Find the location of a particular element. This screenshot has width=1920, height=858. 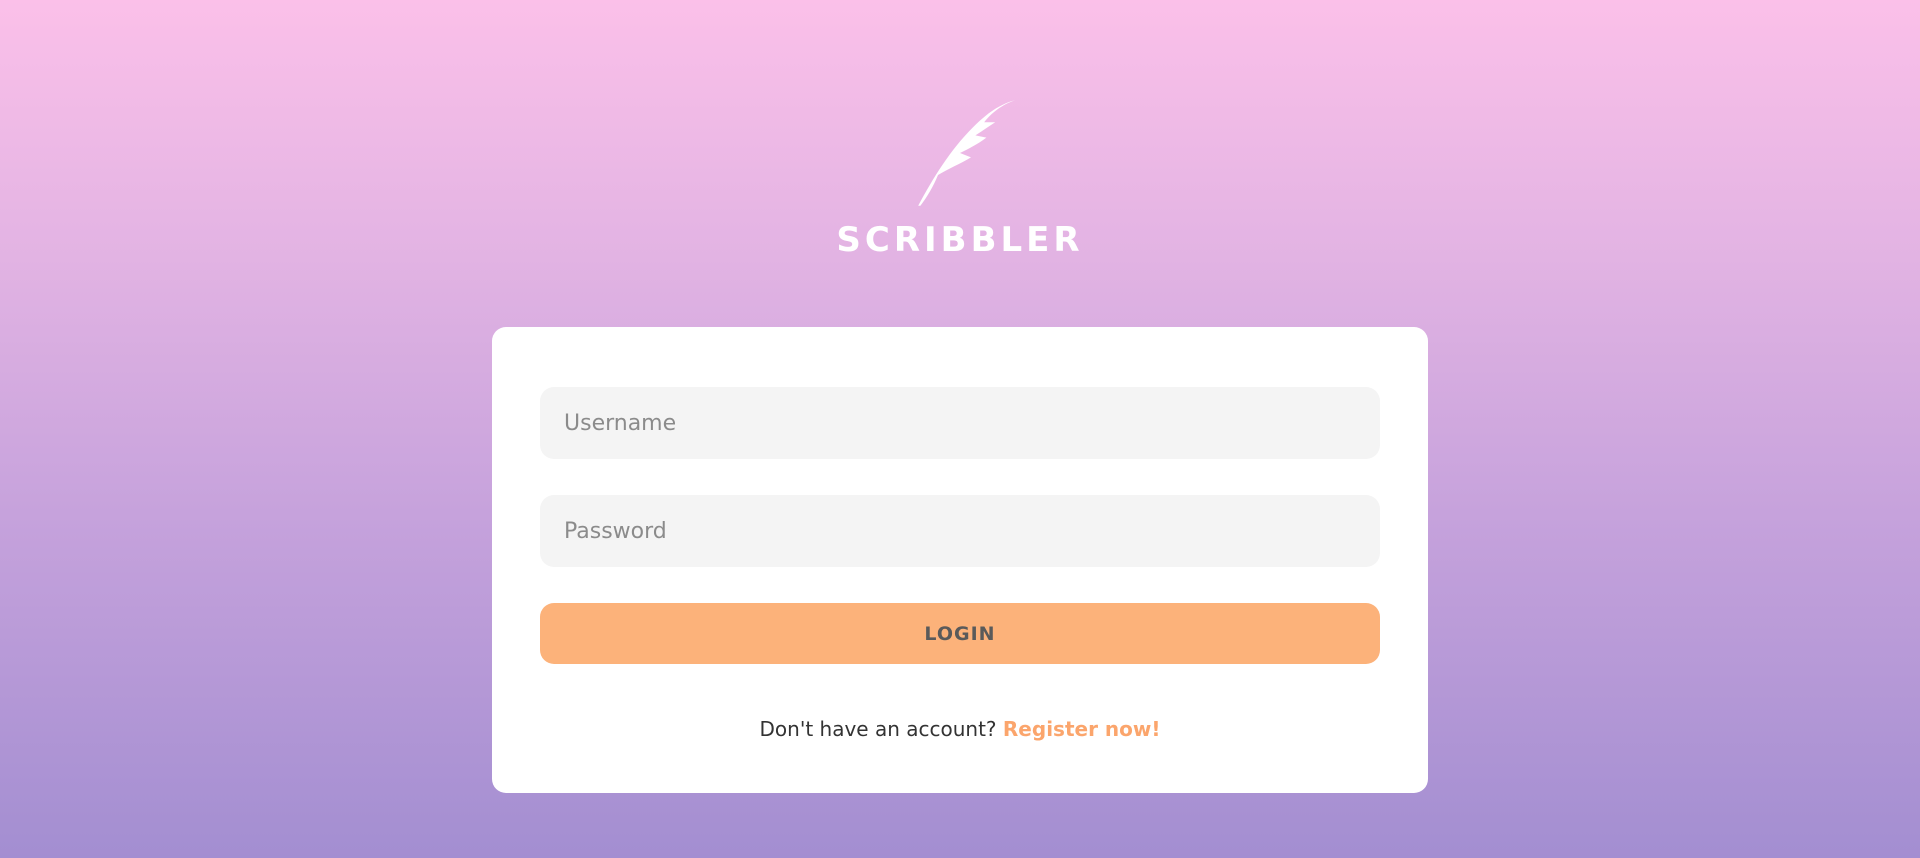

register-prompt: Don't have an account? Register now! is located at coordinates (960, 729).